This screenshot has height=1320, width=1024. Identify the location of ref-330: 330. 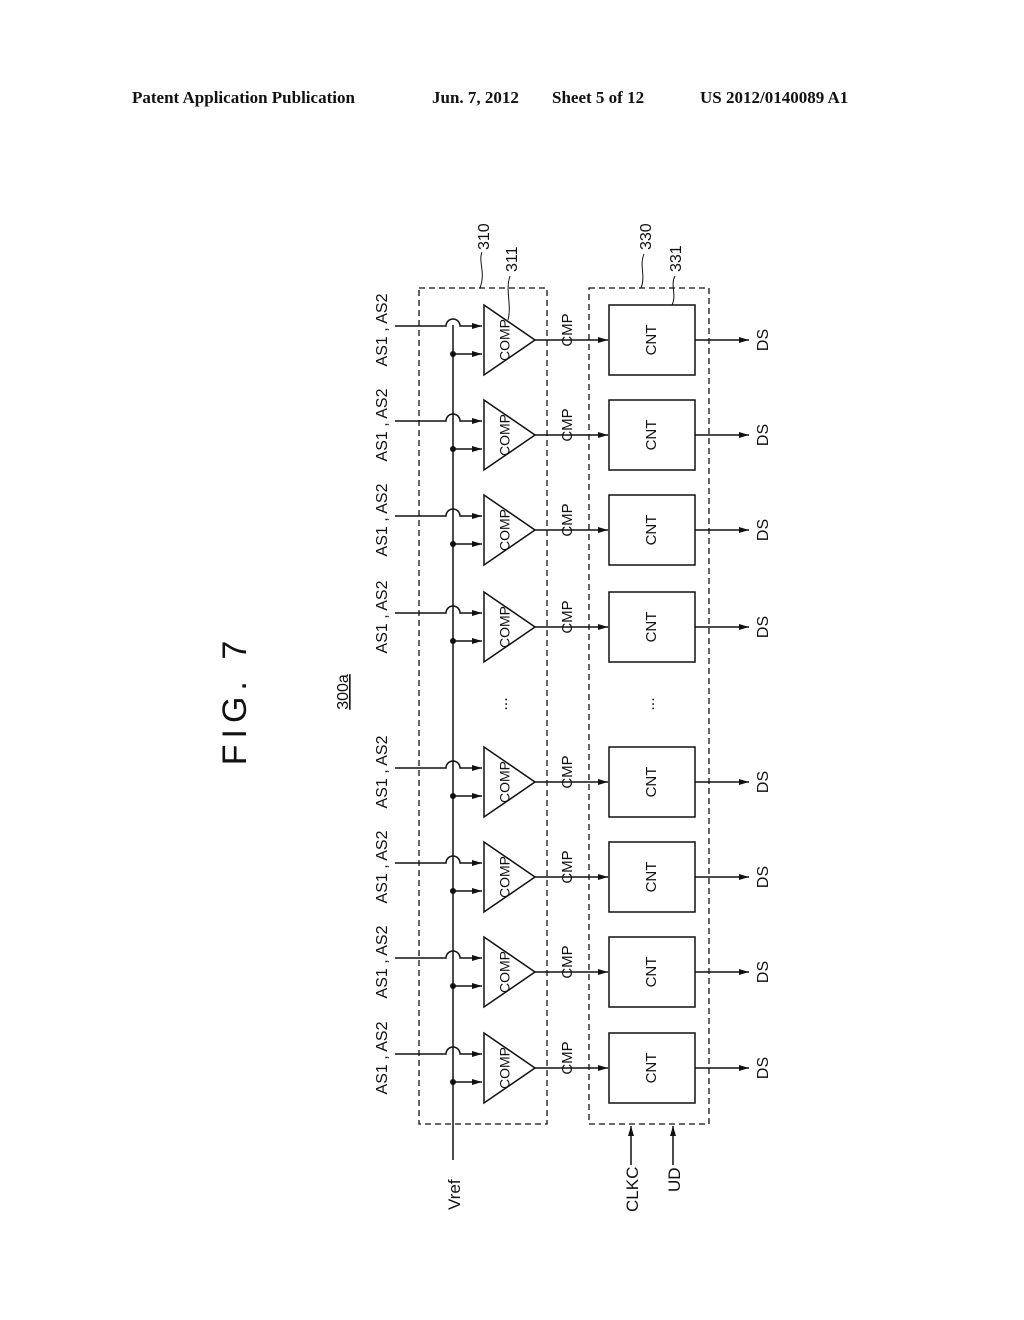
(646, 236).